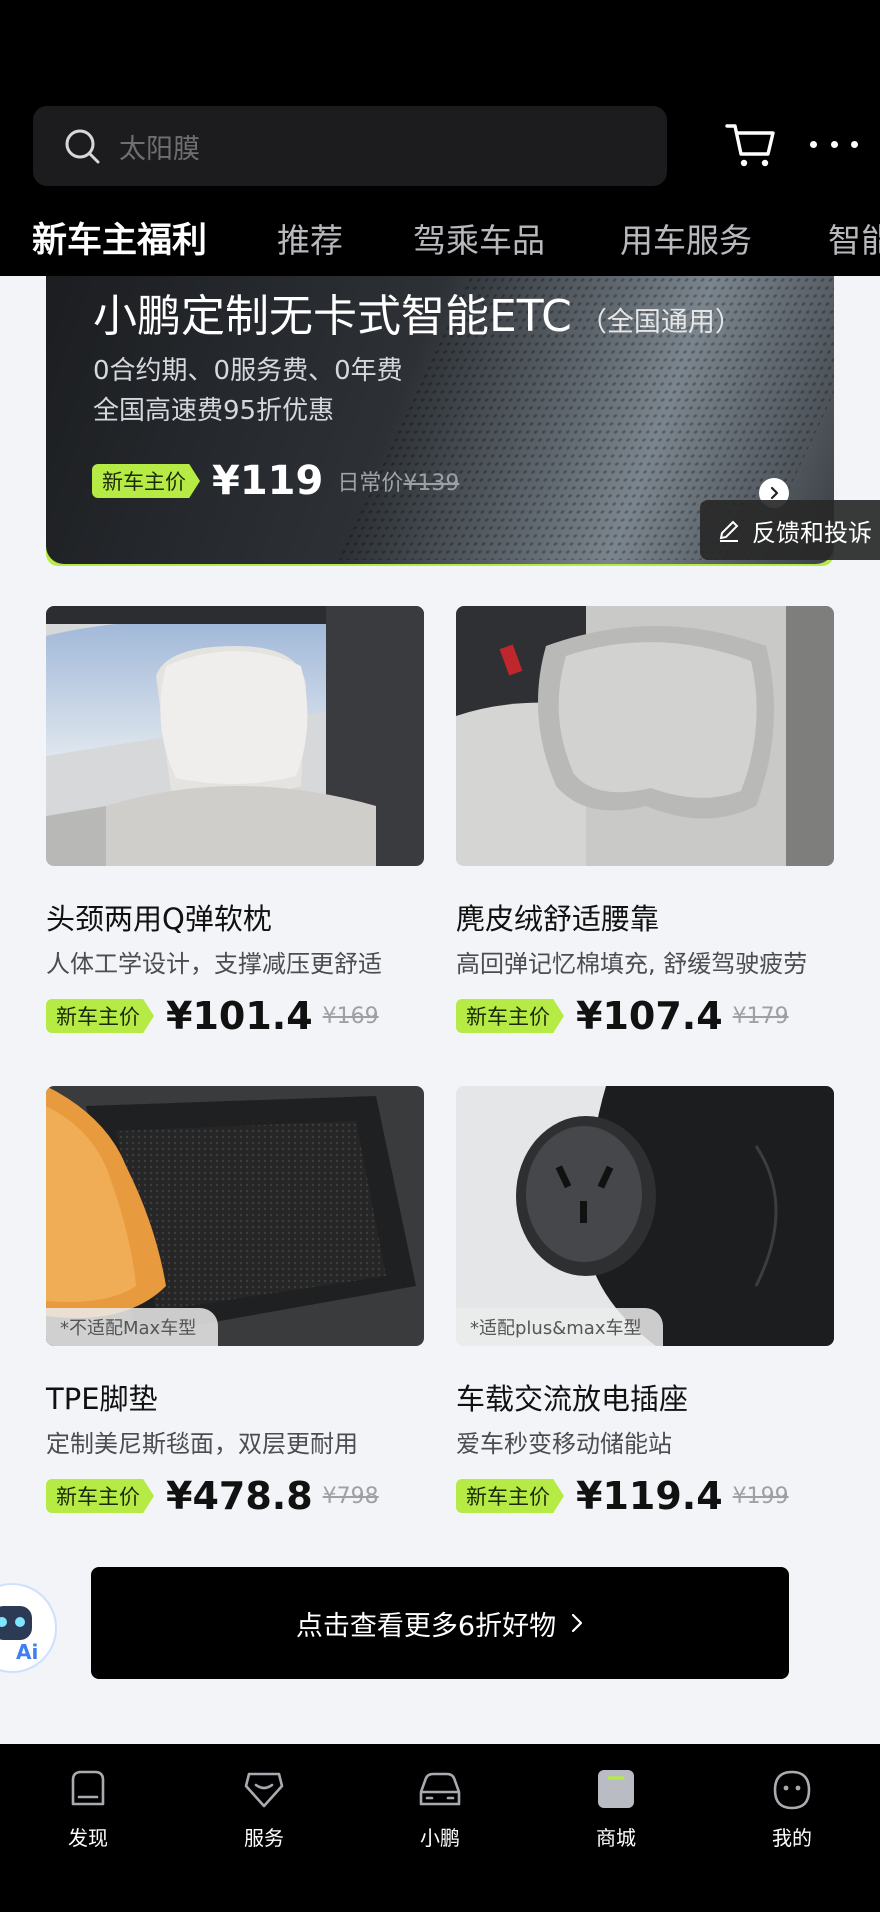 The width and height of the screenshot is (880, 1912). What do you see at coordinates (235, 1216) in the screenshot?
I see `product-image-tpe-floor-mat: *不适配Max车型` at bounding box center [235, 1216].